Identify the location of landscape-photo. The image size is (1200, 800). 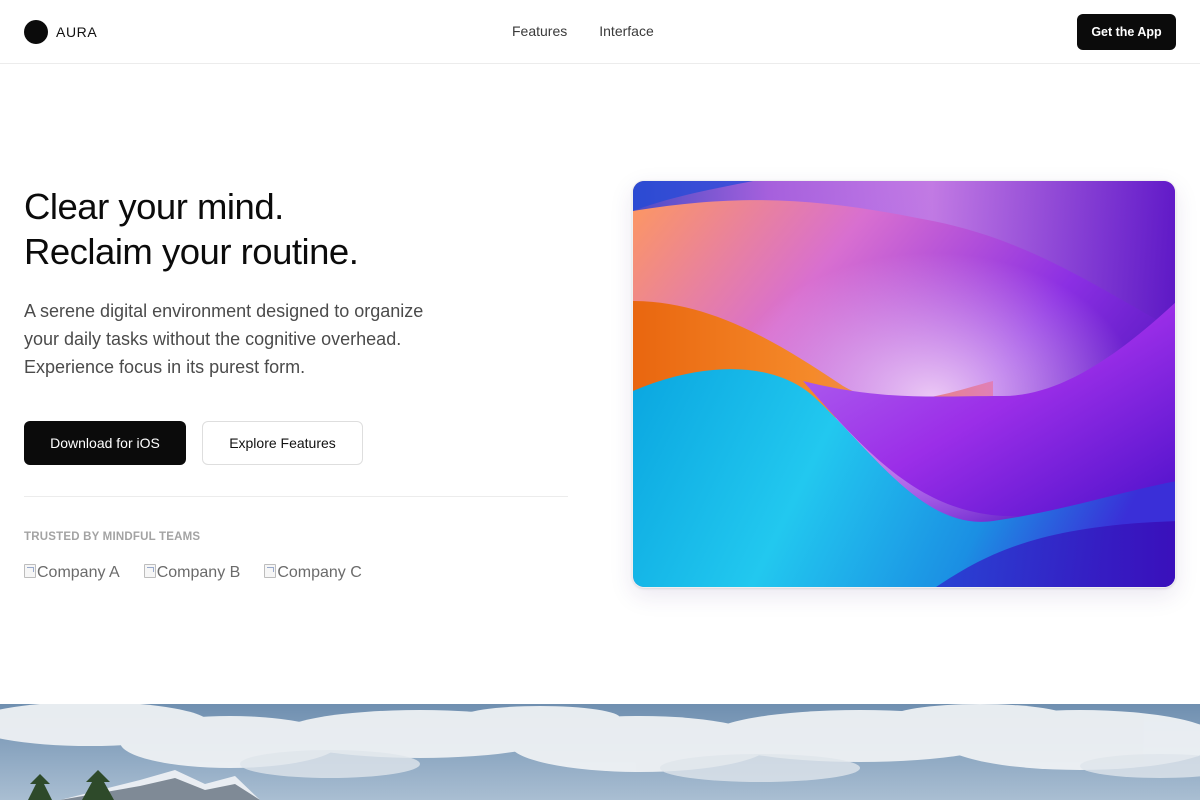
(600, 752).